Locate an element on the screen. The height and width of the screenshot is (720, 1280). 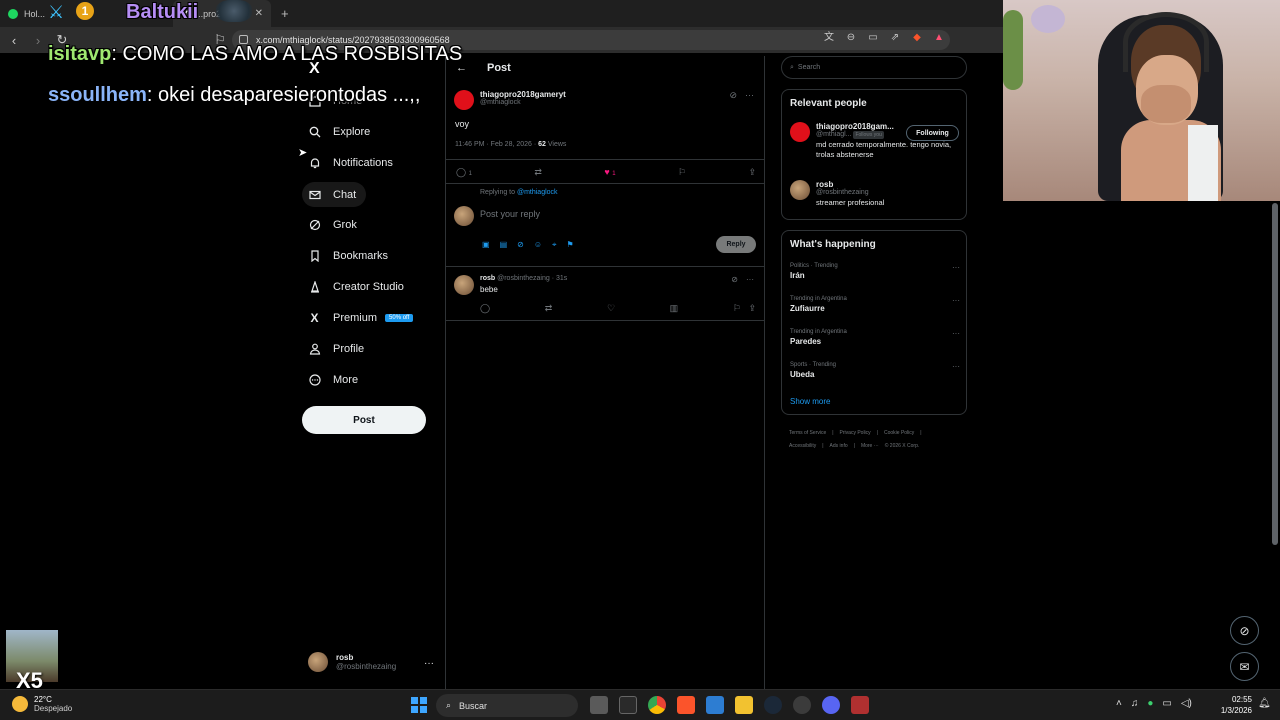
microphone-icon: ● is located at coordinates (1150, 703).